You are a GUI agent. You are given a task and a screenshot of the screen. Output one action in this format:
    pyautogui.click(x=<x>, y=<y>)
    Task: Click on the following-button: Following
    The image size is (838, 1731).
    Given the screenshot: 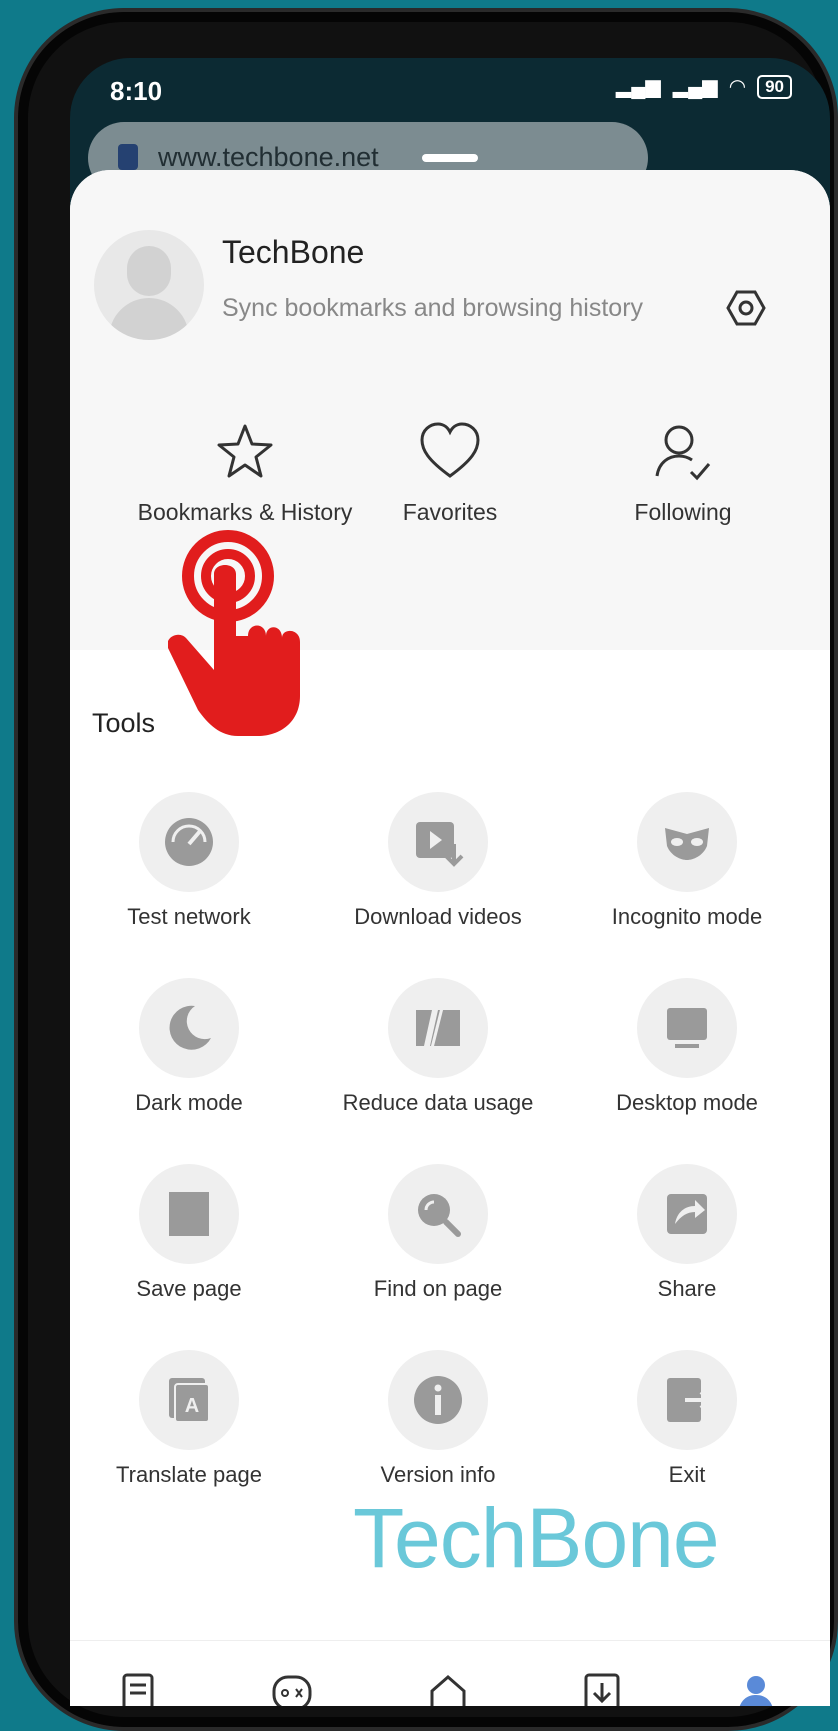 What is the action you would take?
    pyautogui.click(x=683, y=473)
    